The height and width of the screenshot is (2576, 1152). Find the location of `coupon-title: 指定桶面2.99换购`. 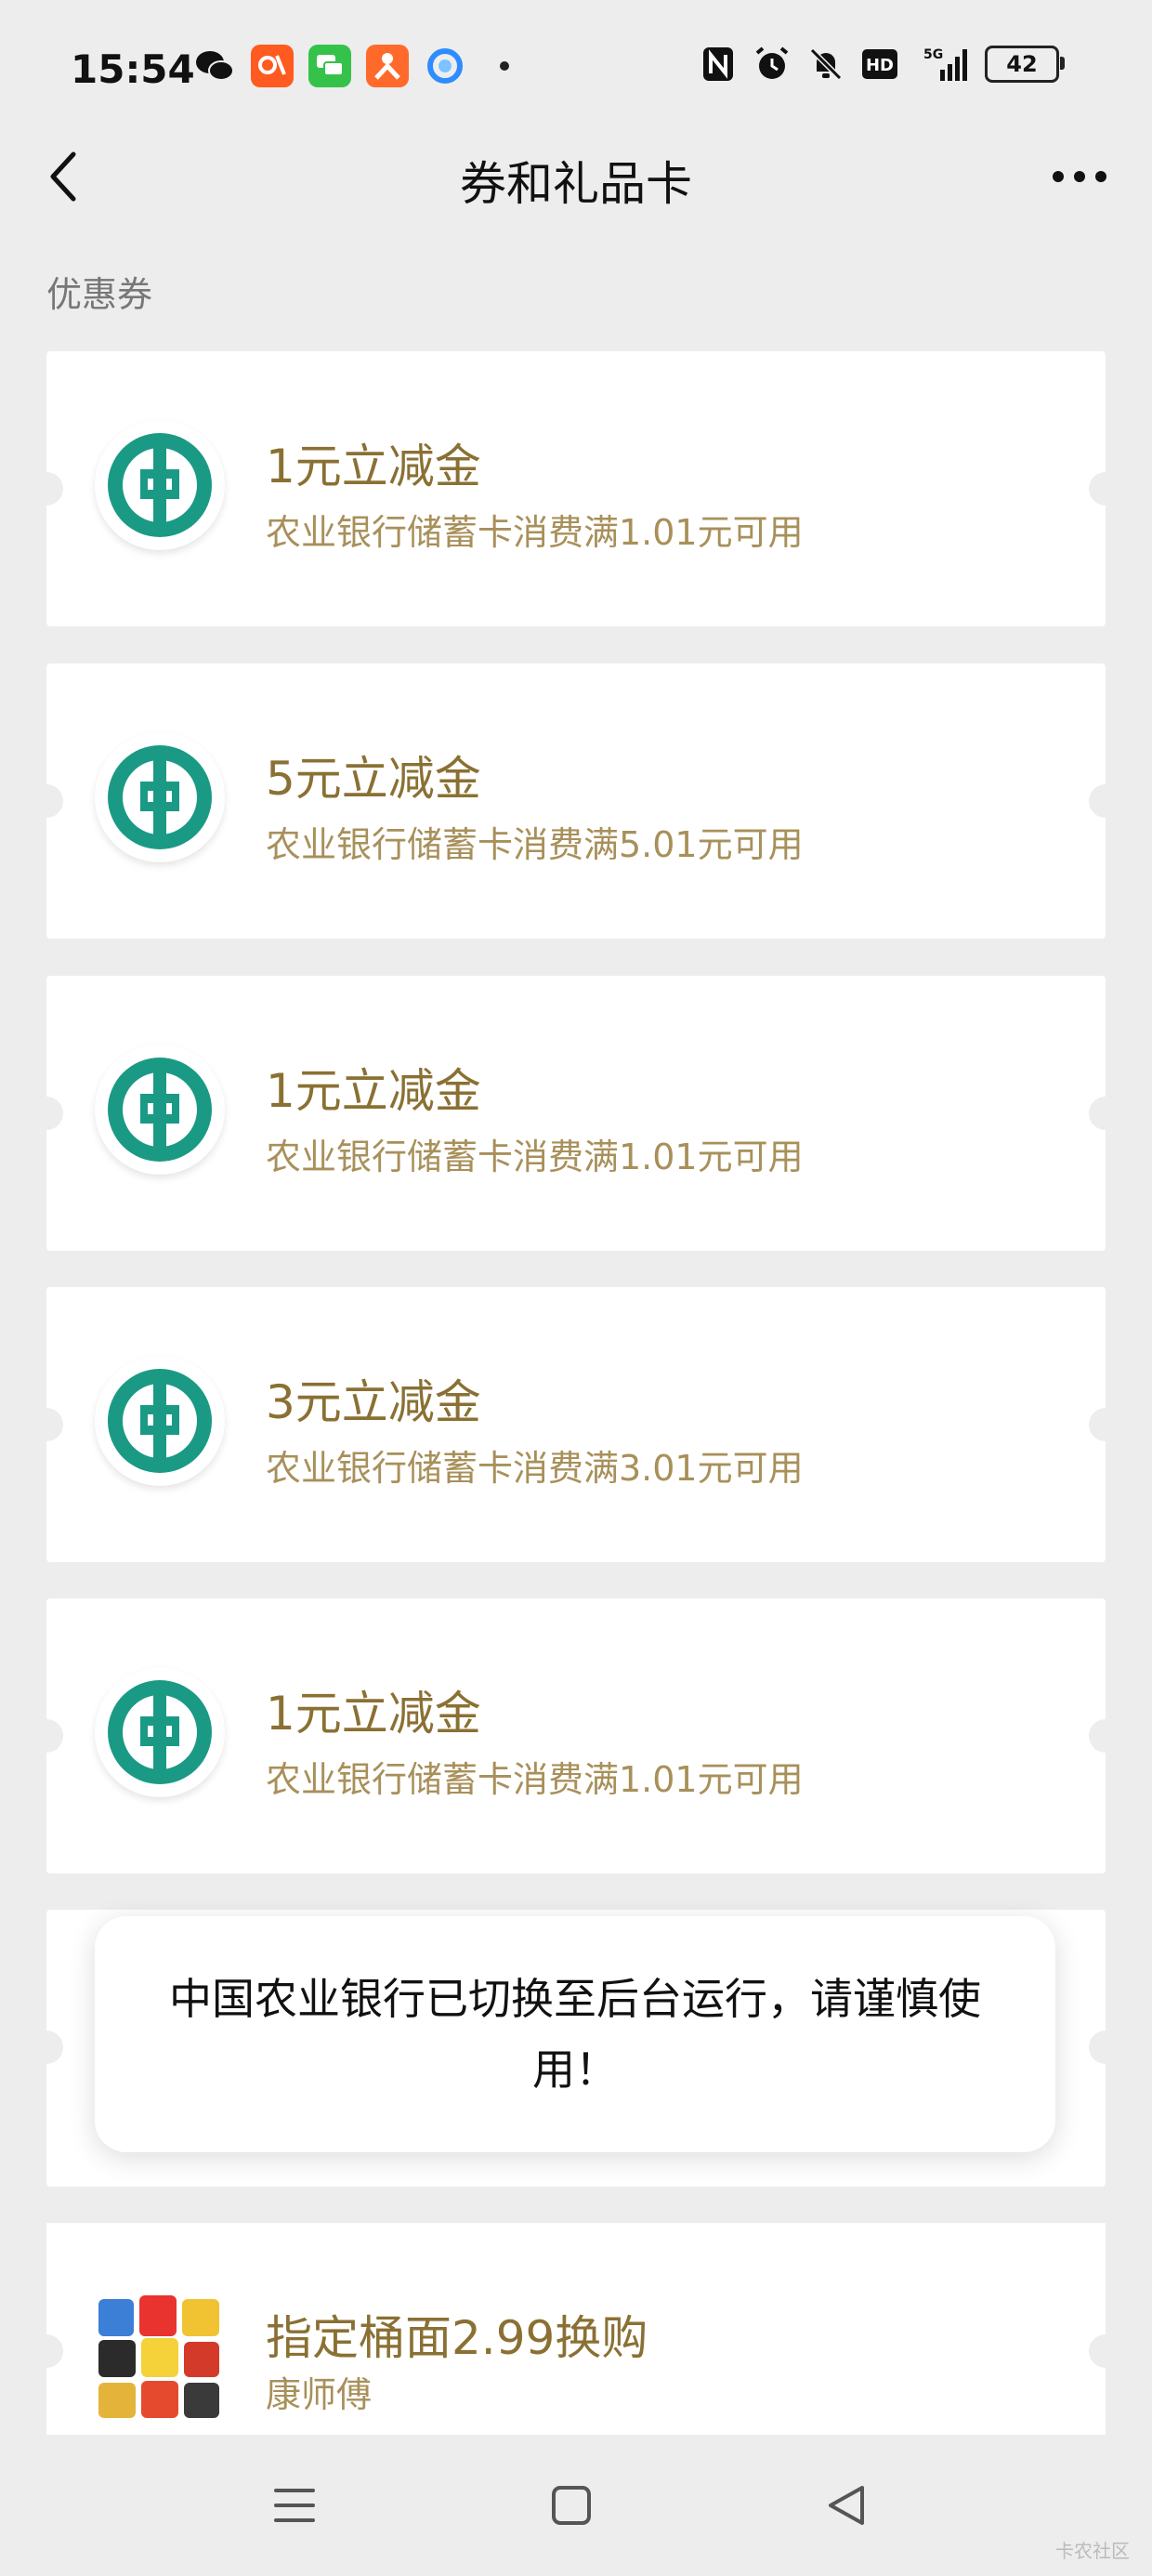

coupon-title: 指定桶面2.99换购 is located at coordinates (457, 2338).